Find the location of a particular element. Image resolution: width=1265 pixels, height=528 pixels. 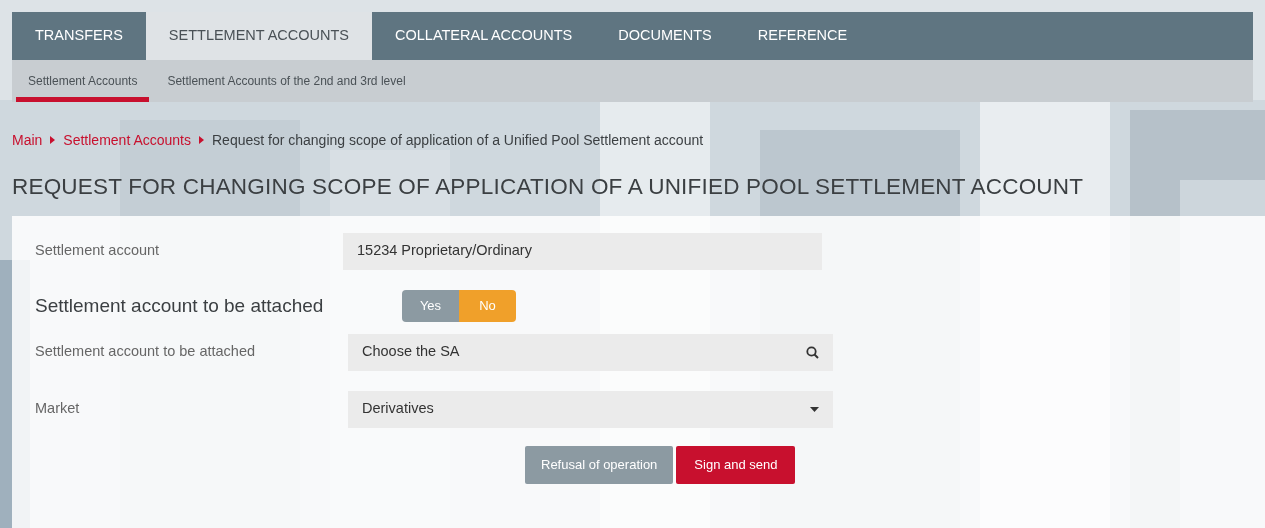

field-label: Settlement account is located at coordinates (98, 251).